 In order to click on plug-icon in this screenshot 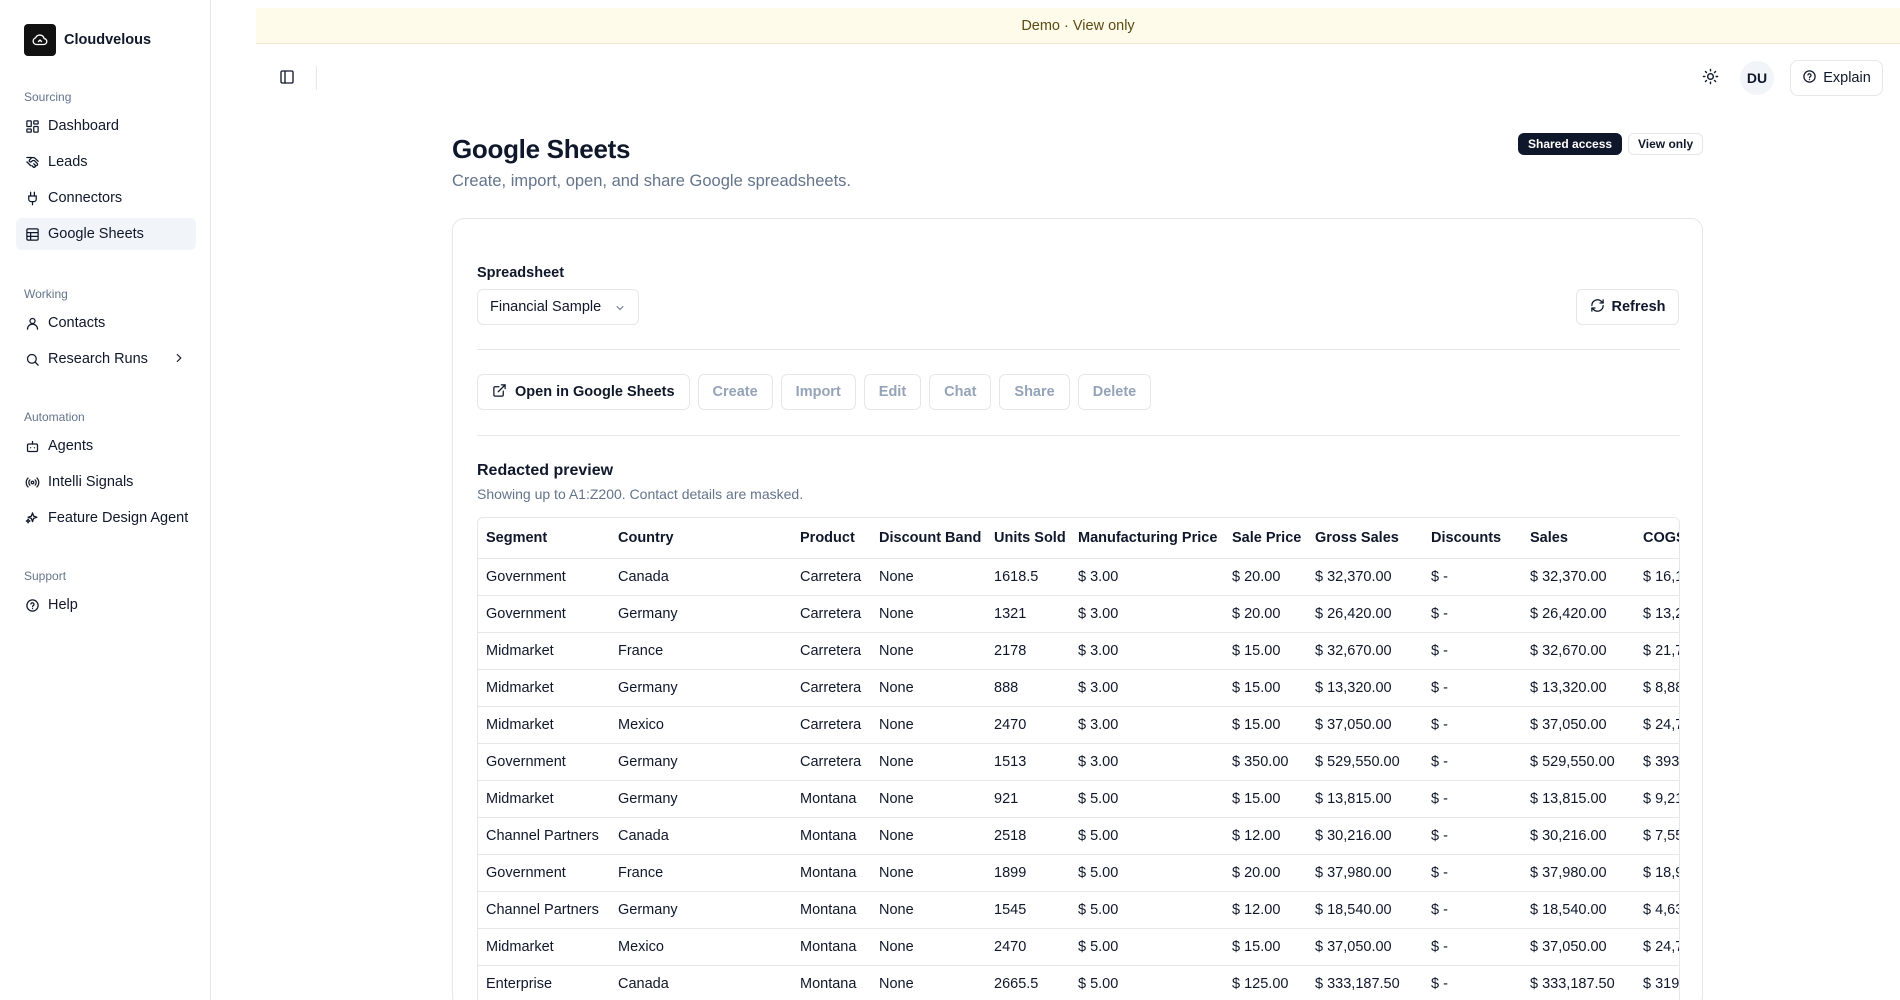, I will do `click(32, 198)`.